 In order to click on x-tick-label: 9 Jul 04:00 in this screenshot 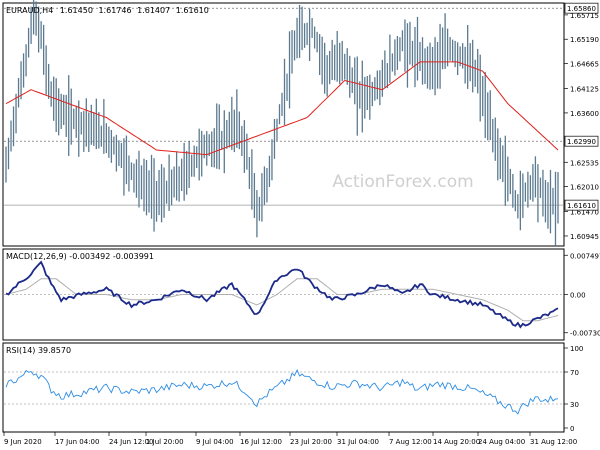, I will do `click(215, 442)`.